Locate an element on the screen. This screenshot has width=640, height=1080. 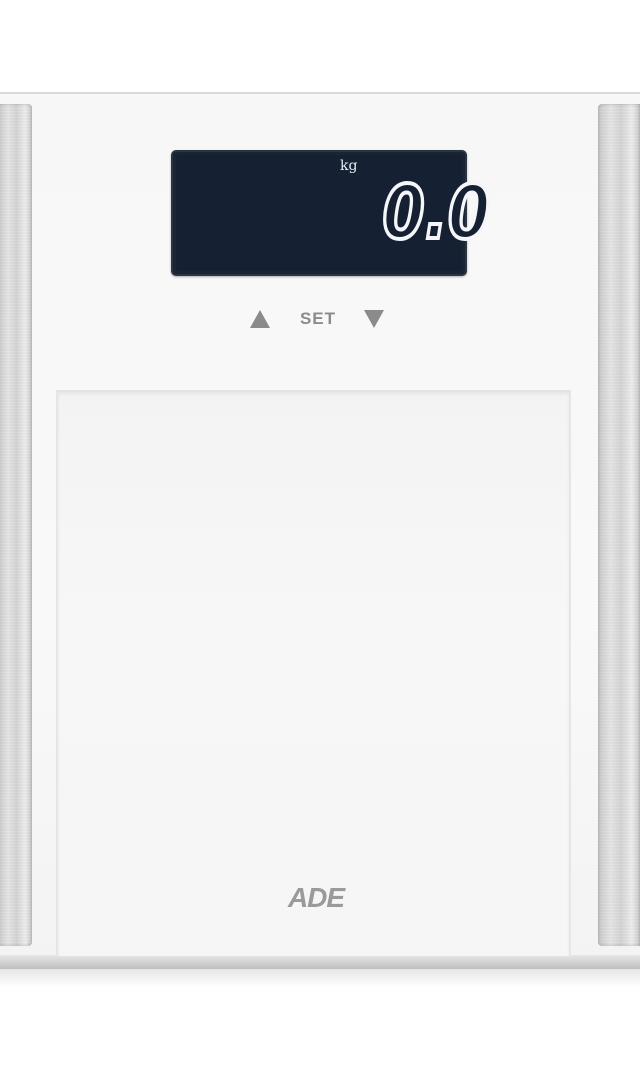
triangle-up-icon is located at coordinates (260, 319).